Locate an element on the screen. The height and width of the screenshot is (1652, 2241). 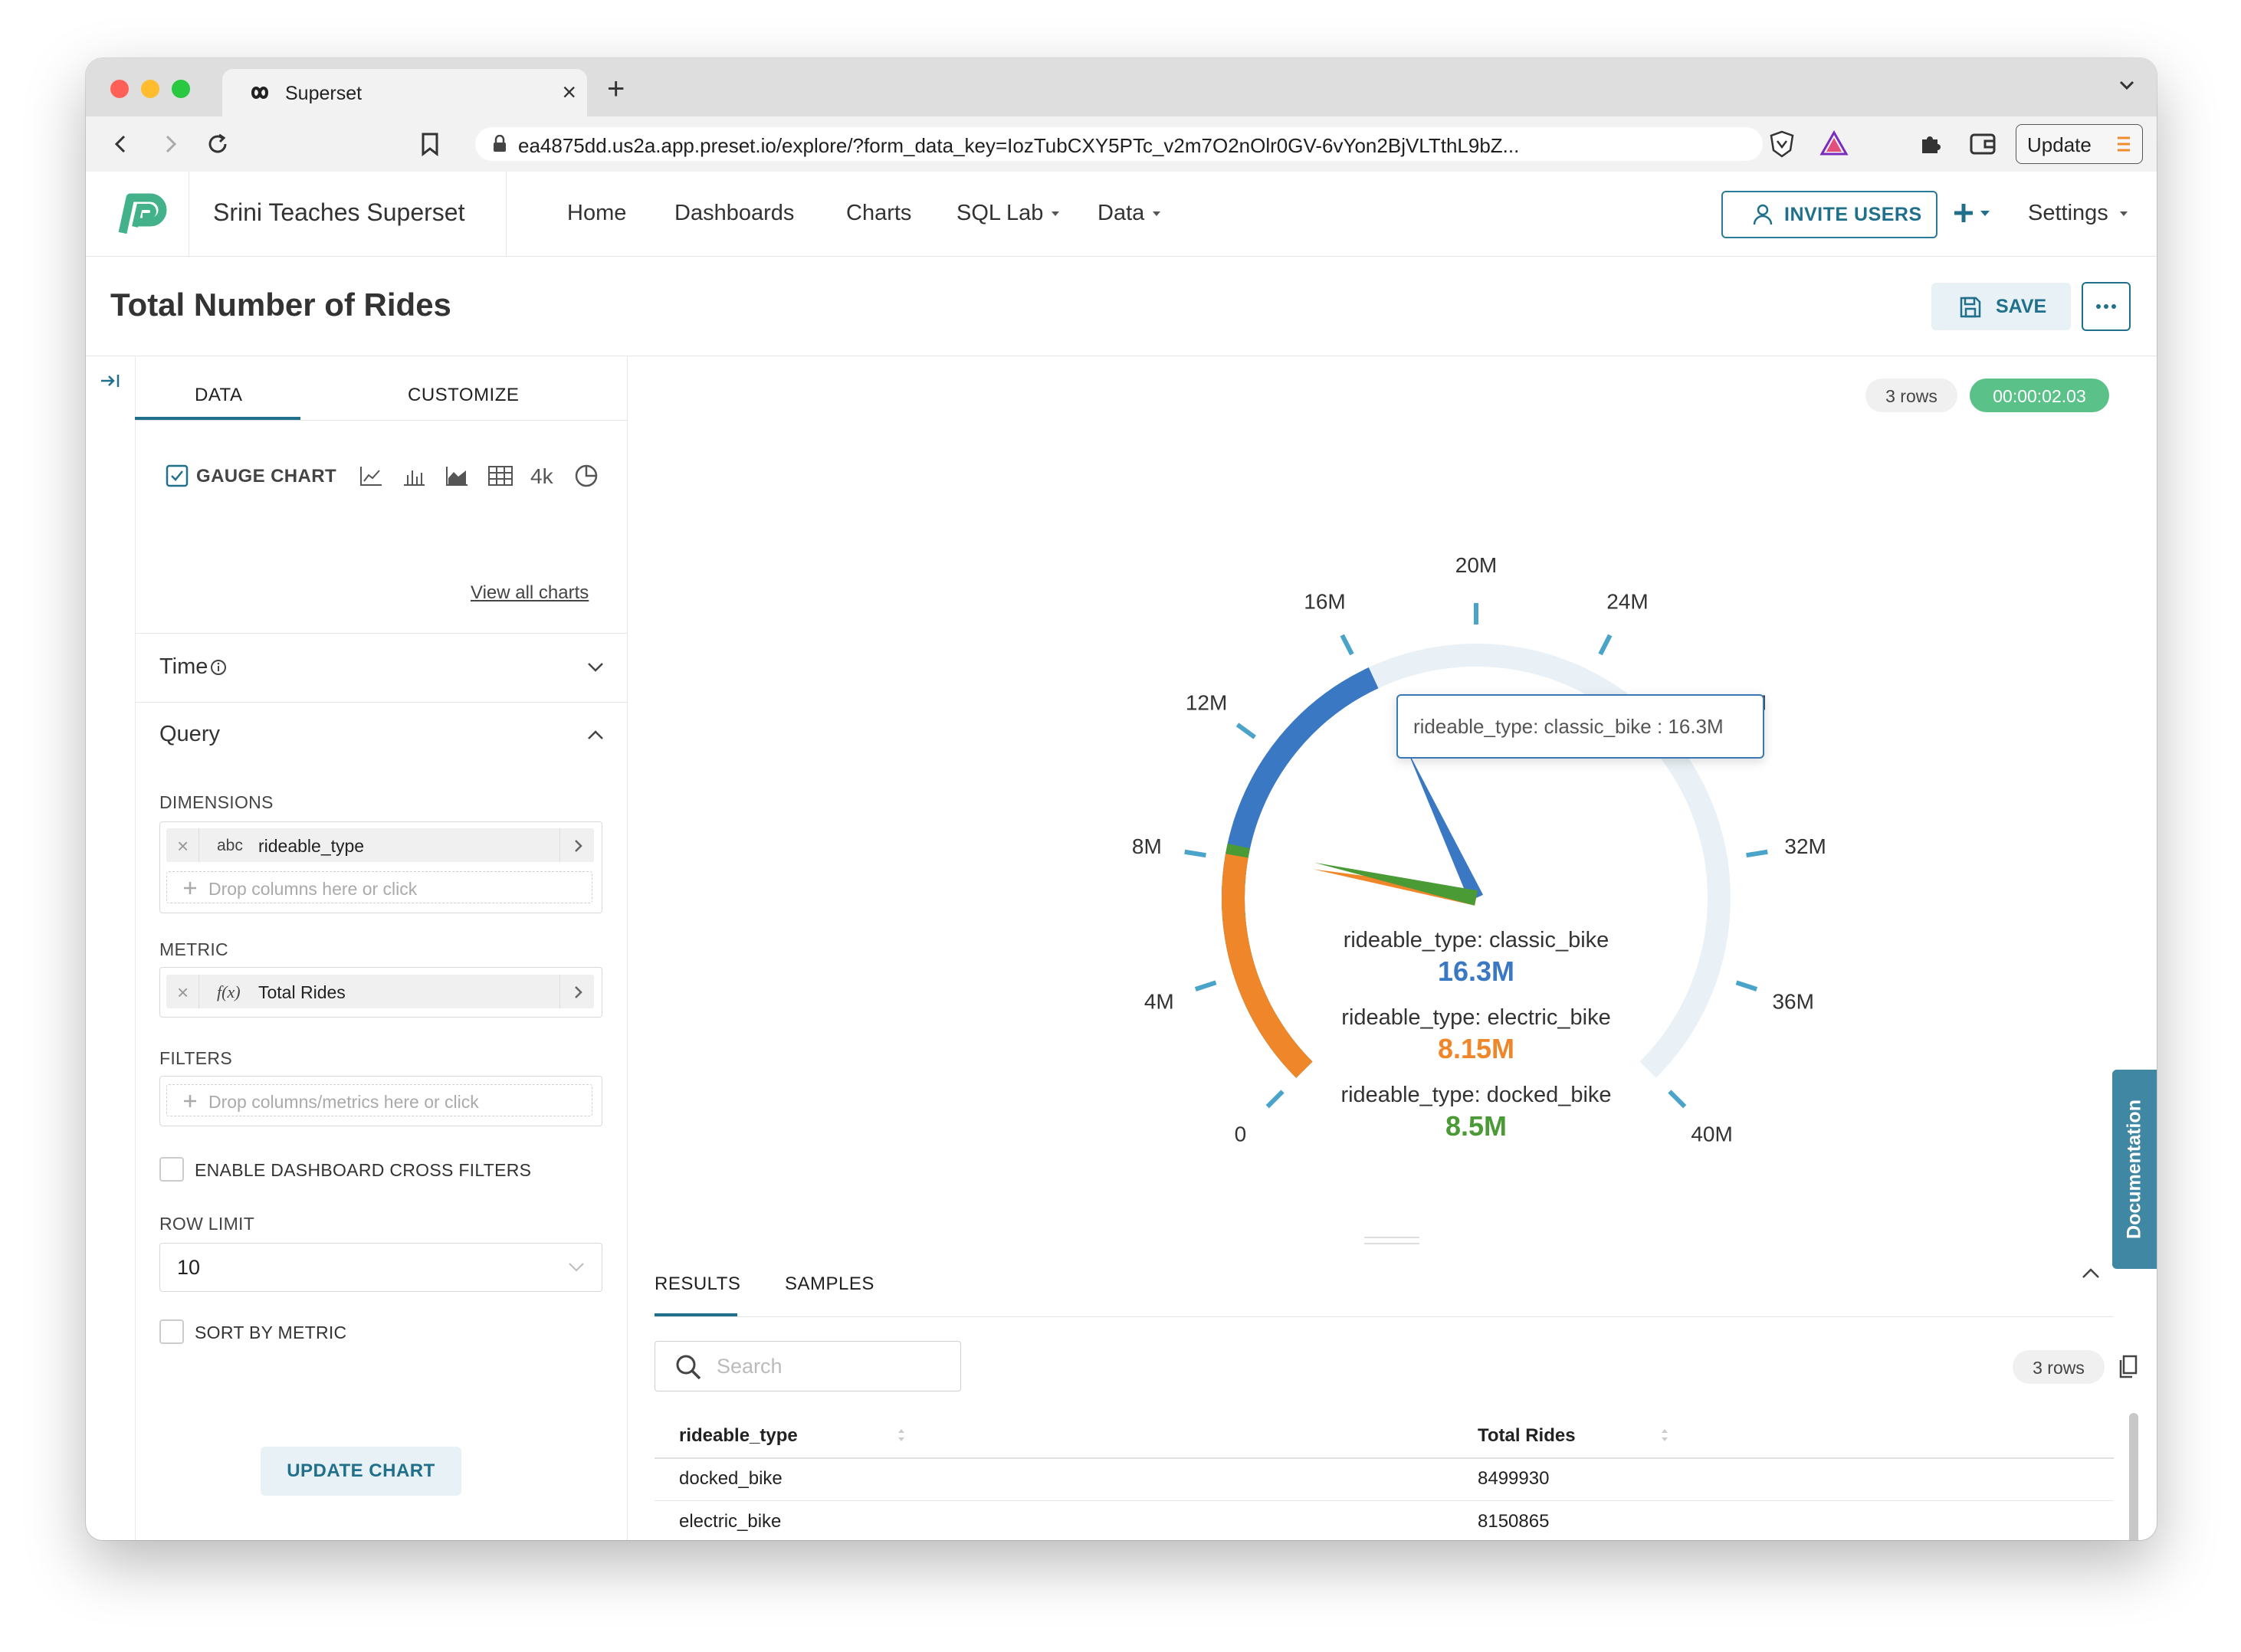
close-window-button is located at coordinates (120, 89).